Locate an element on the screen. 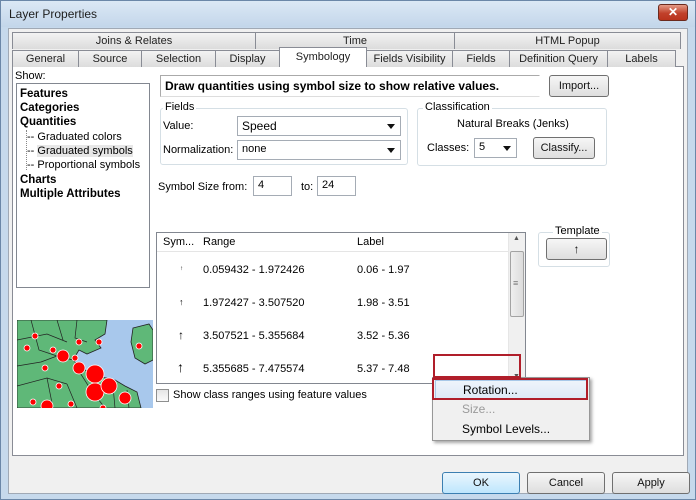 This screenshot has height=500, width=696. value-field-value: Speed is located at coordinates (259, 126).